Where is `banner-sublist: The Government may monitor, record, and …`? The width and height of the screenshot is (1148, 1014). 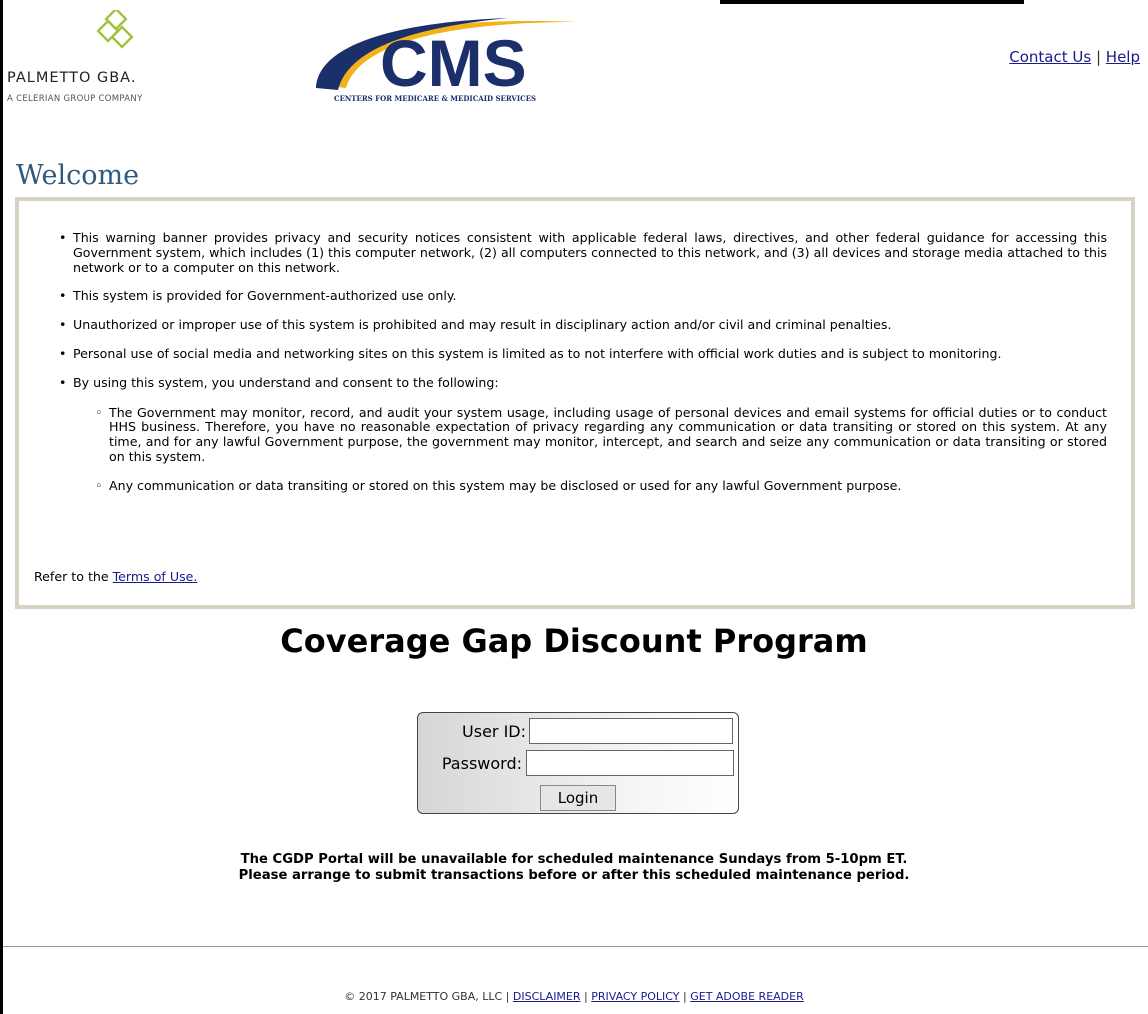 banner-sublist: The Government may monitor, record, and … is located at coordinates (601, 449).